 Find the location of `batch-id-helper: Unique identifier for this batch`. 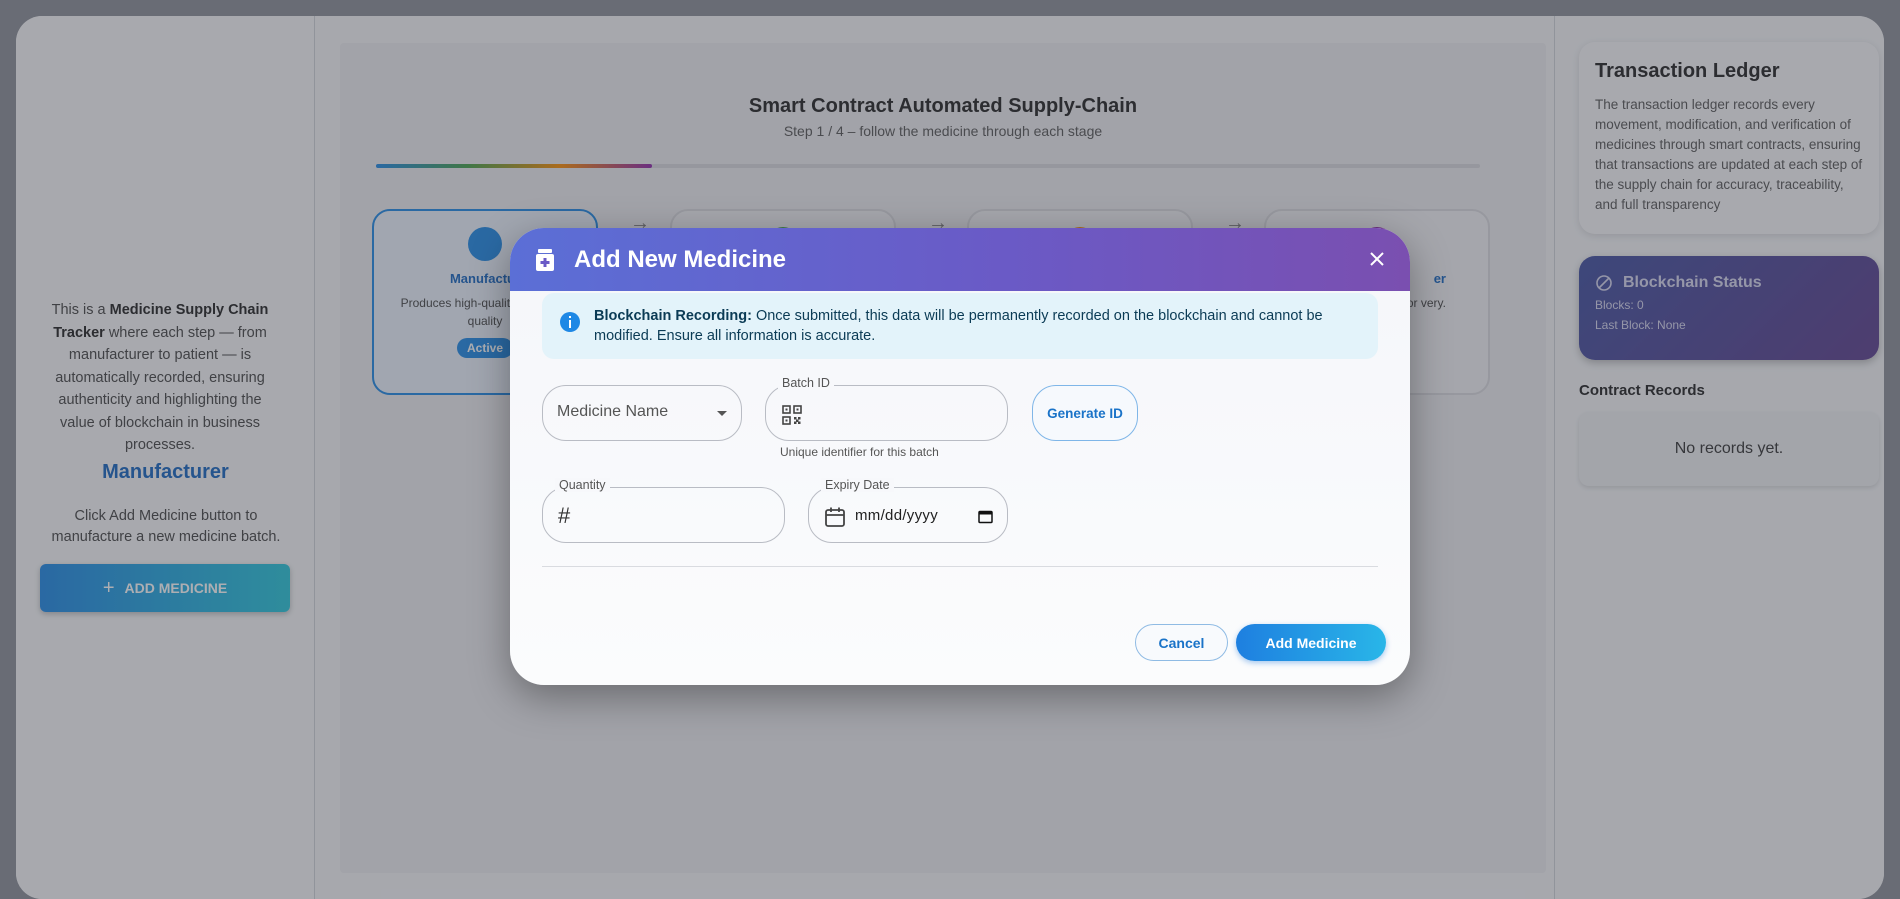

batch-id-helper: Unique identifier for this batch is located at coordinates (859, 452).